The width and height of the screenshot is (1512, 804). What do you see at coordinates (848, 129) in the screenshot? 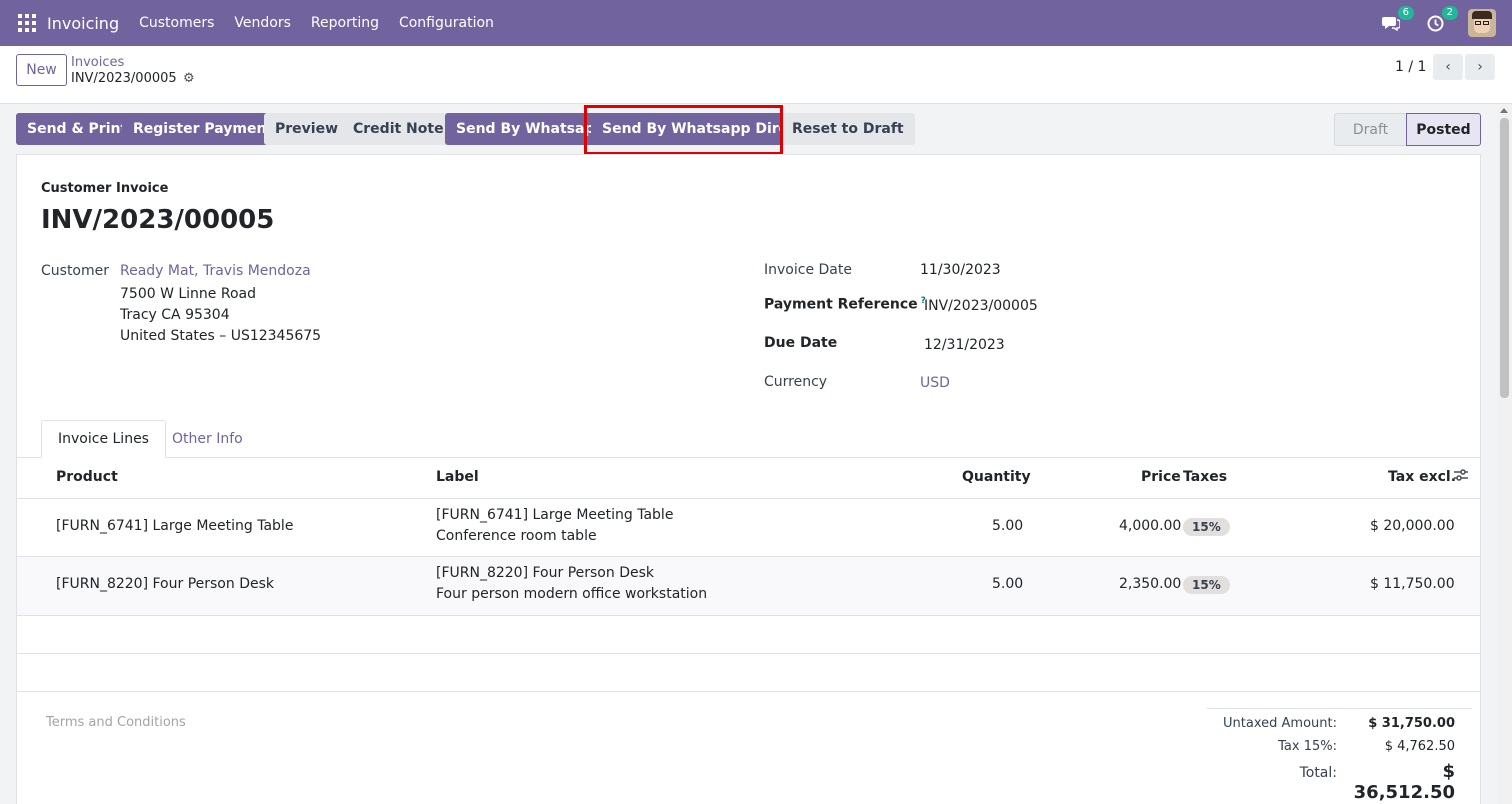
I see `reset-draft-button: Reset to Draft` at bounding box center [848, 129].